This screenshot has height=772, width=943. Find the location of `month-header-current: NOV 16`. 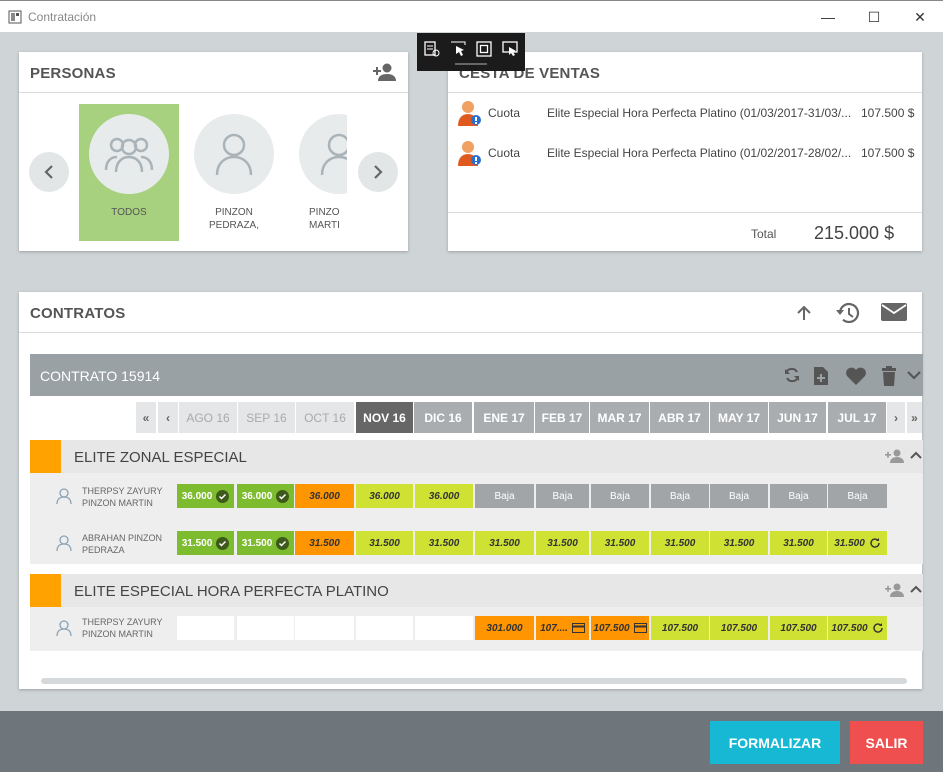

month-header-current: NOV 16 is located at coordinates (384, 417).